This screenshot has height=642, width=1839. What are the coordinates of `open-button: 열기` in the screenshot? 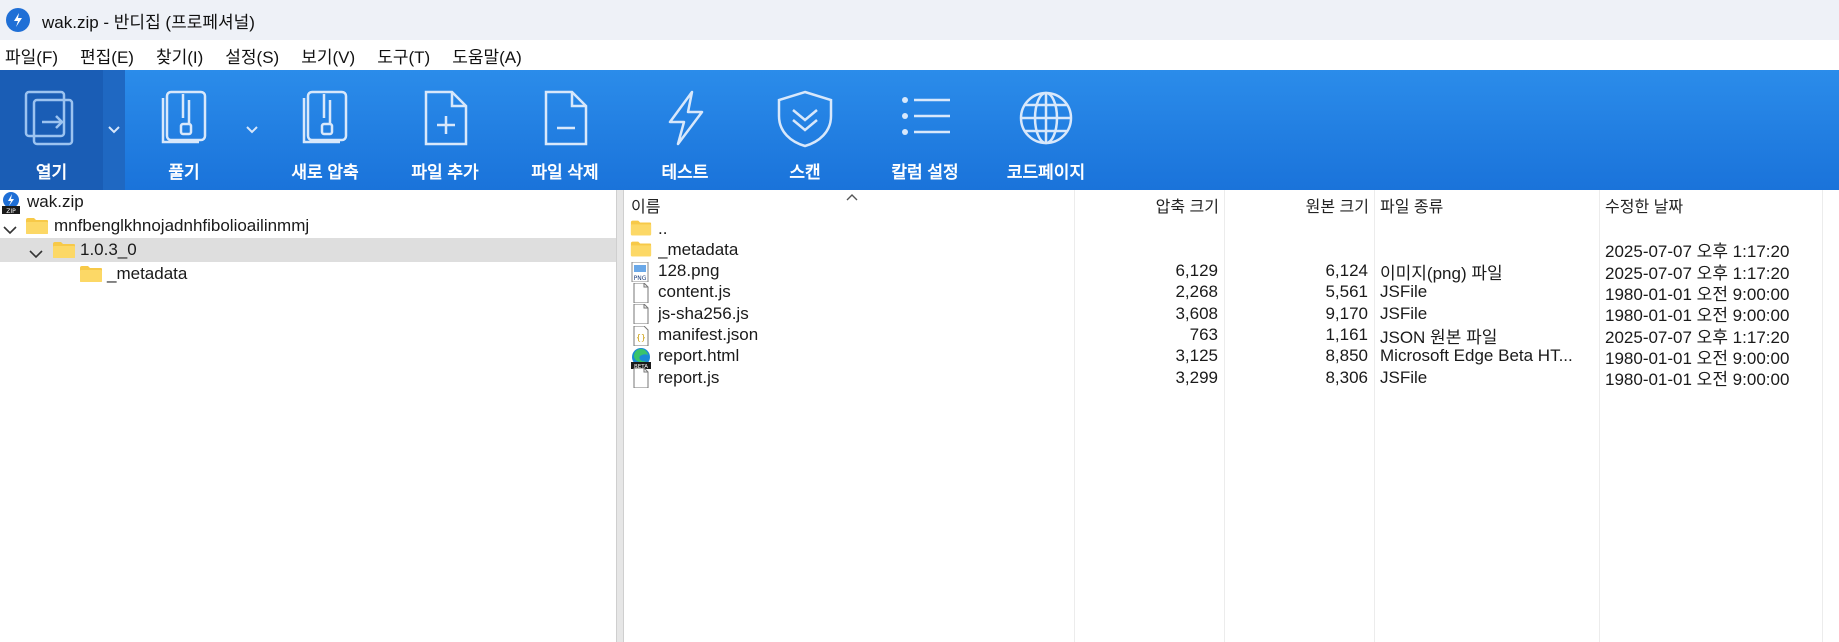 It's located at (51, 130).